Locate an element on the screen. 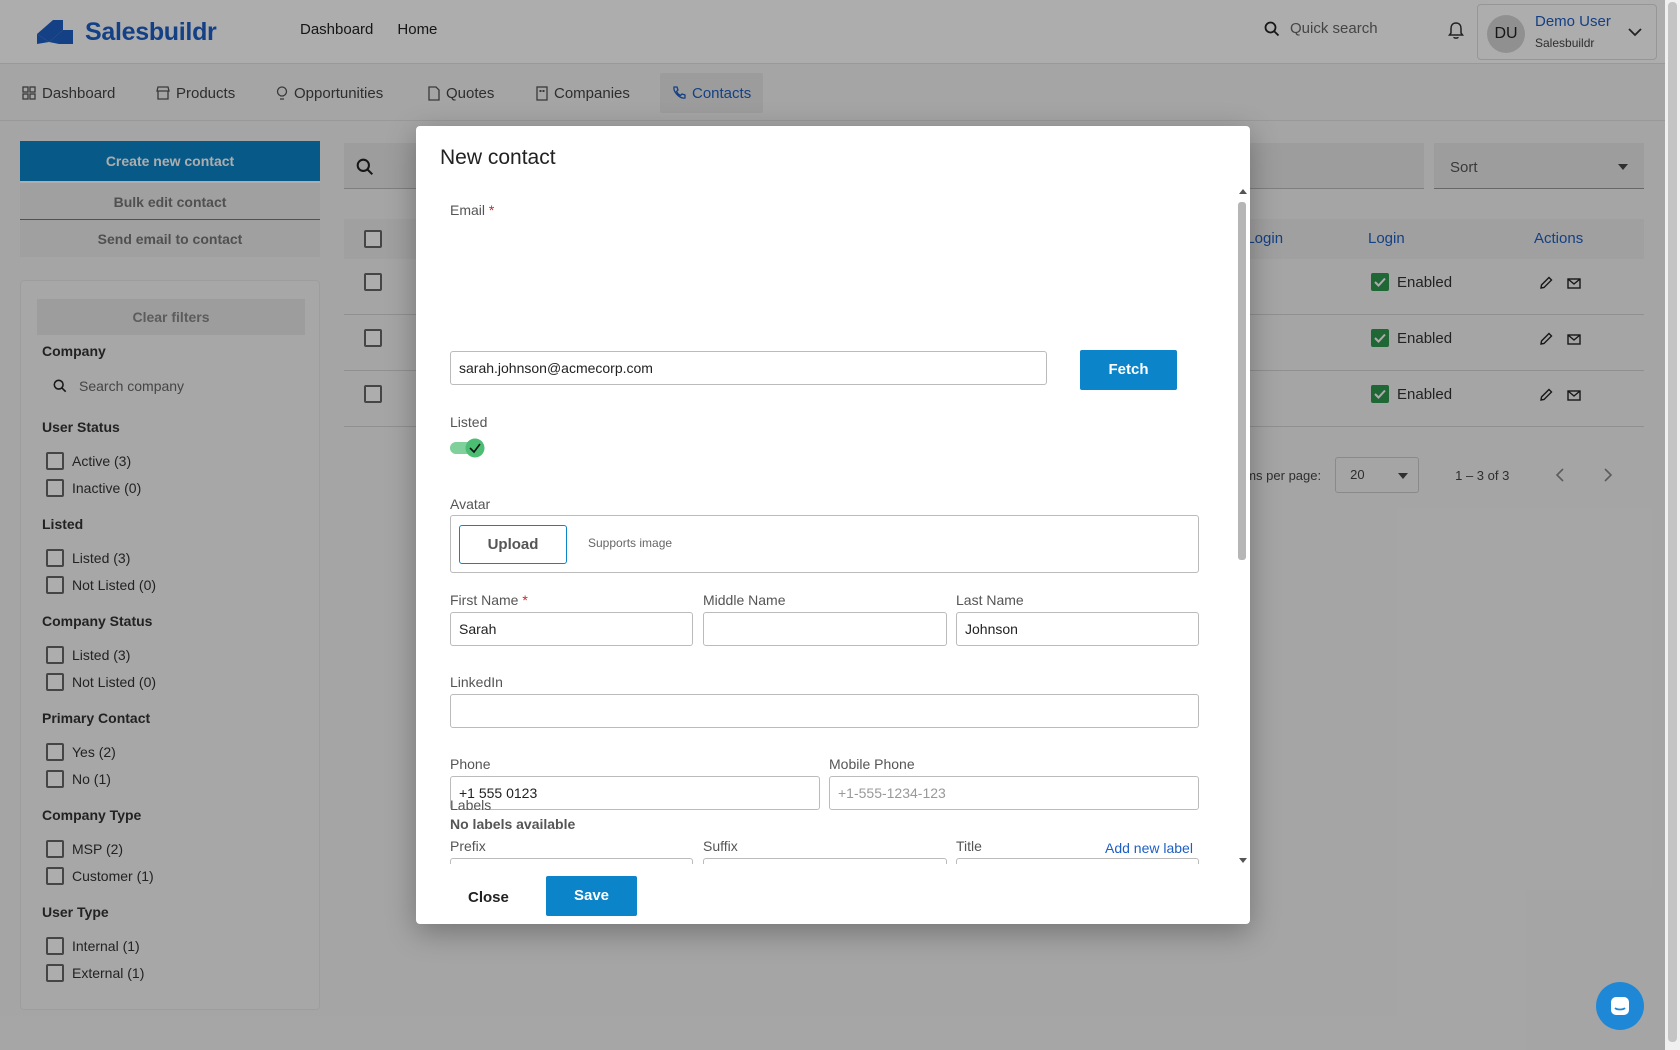  middle-name-field is located at coordinates (825, 629).